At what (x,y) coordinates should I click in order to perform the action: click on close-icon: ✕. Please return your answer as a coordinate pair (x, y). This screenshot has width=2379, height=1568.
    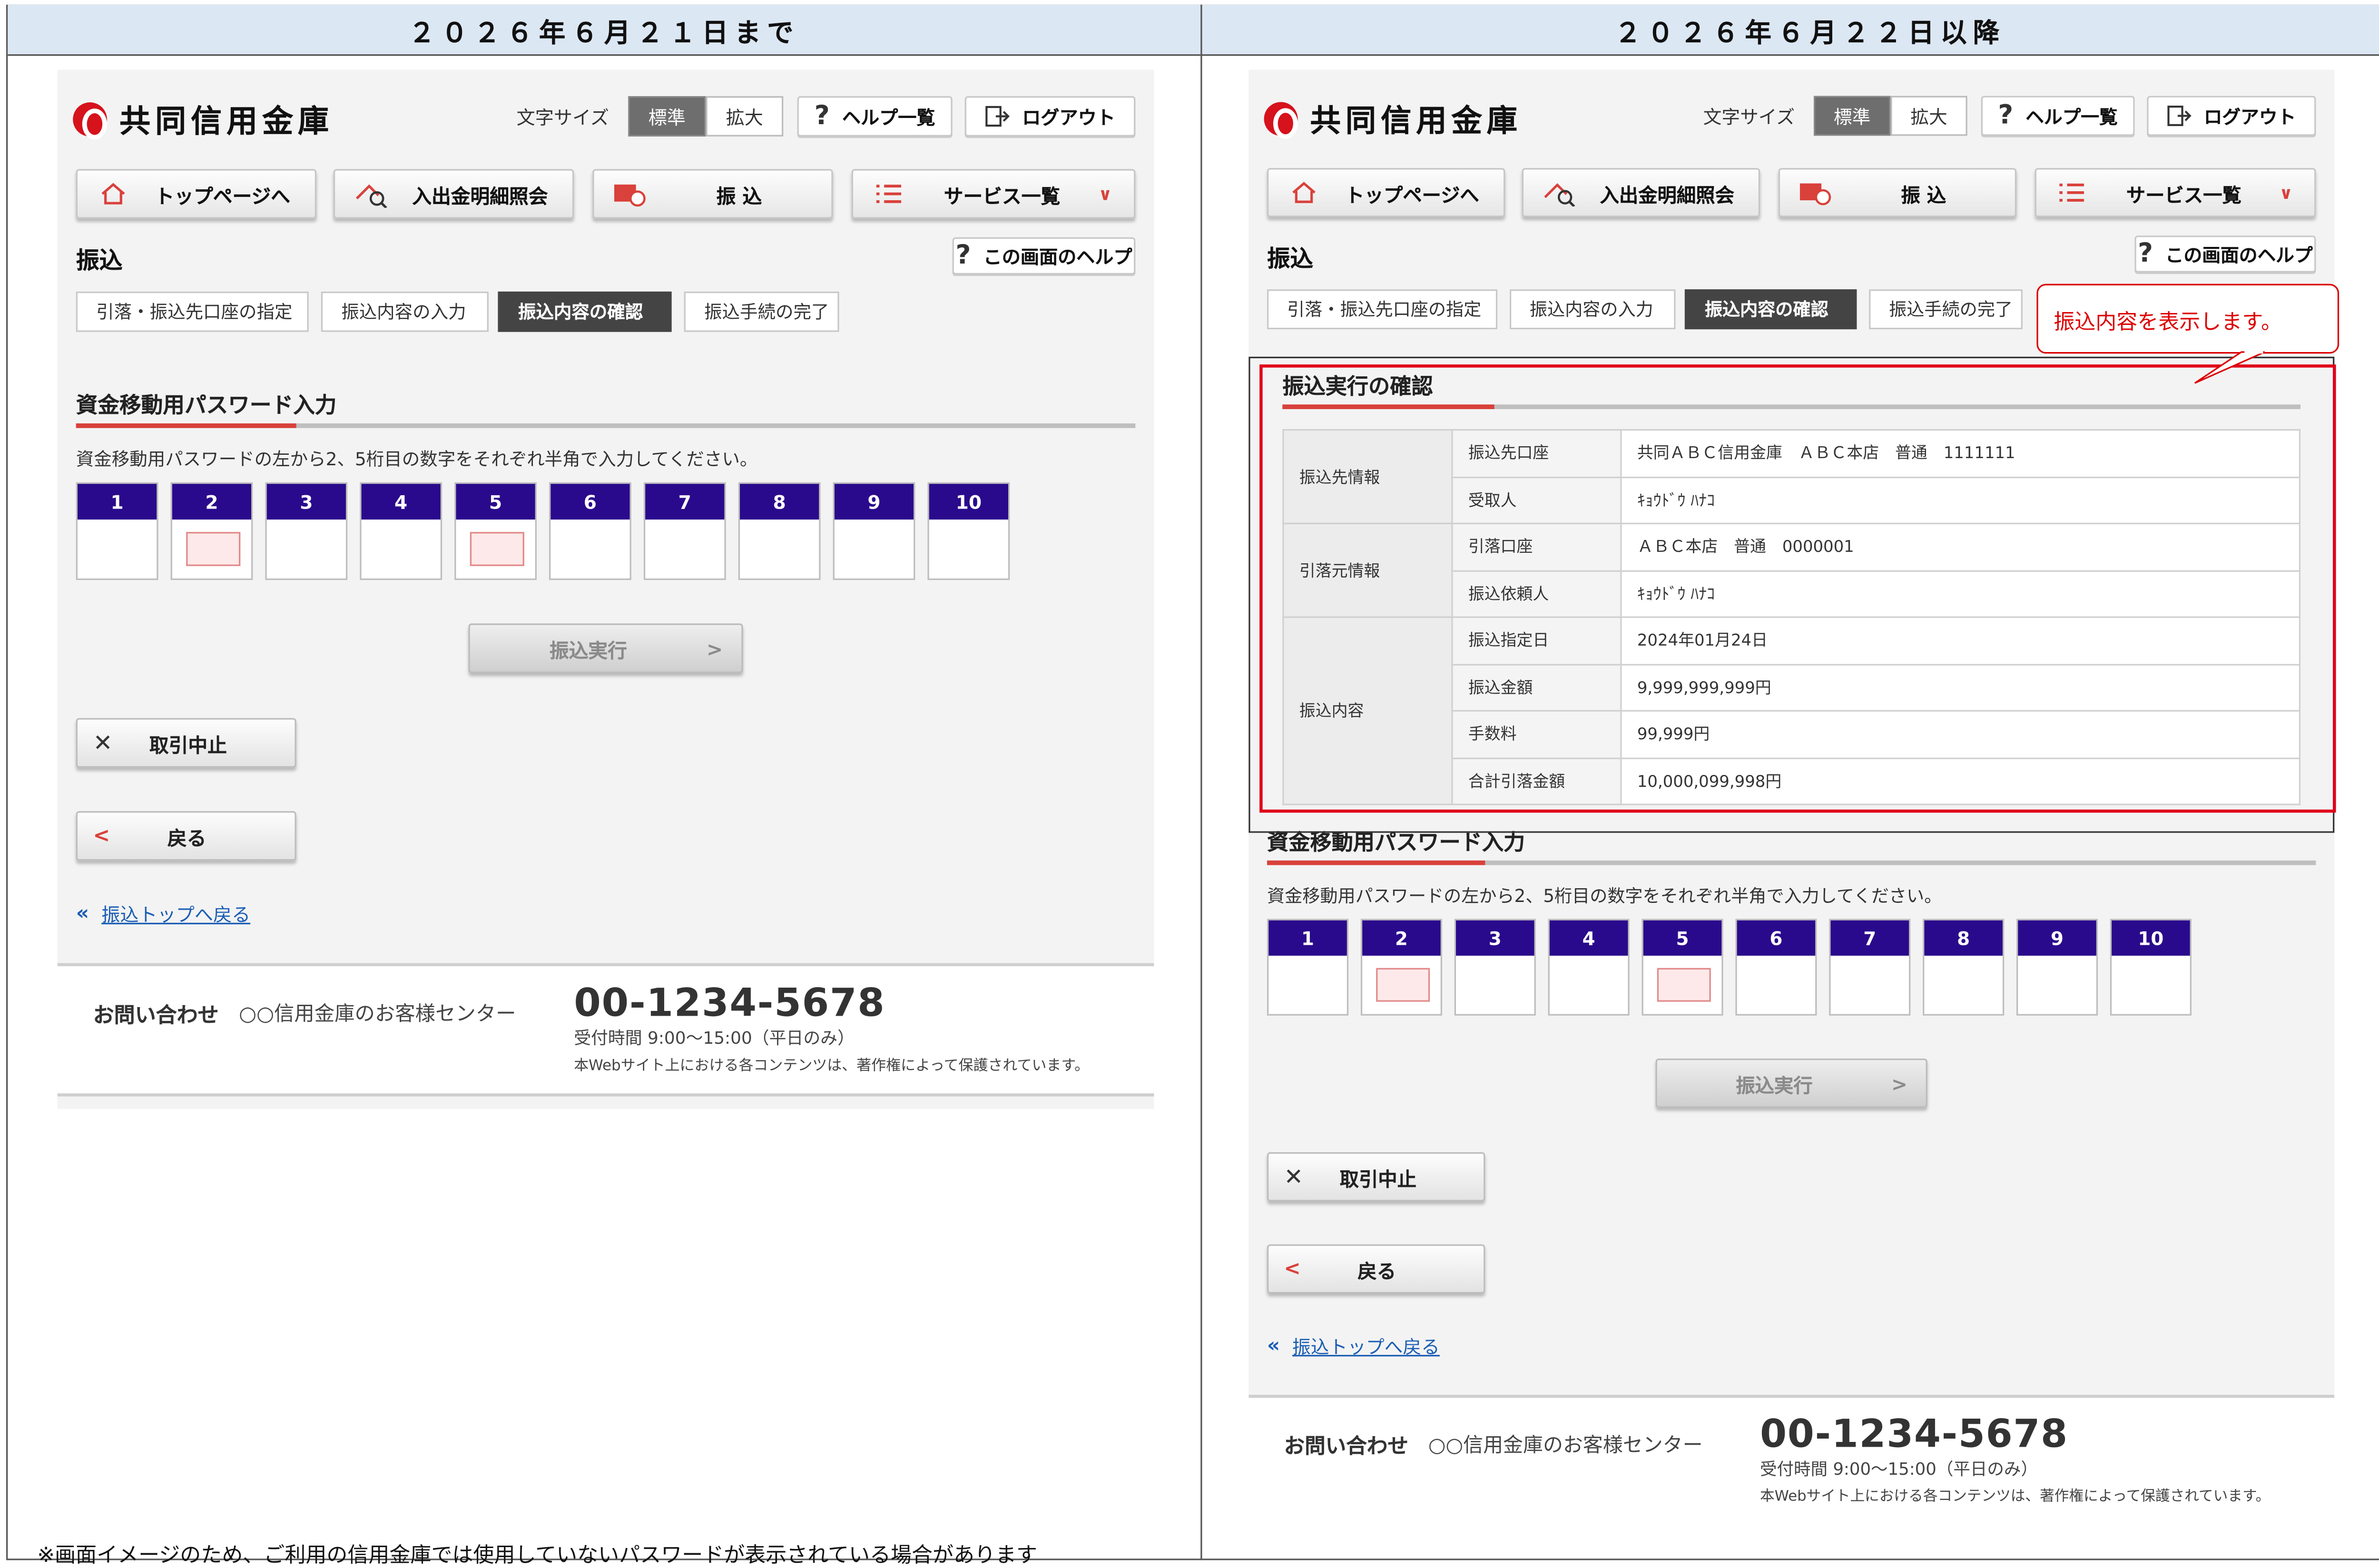
    Looking at the image, I should click on (103, 743).